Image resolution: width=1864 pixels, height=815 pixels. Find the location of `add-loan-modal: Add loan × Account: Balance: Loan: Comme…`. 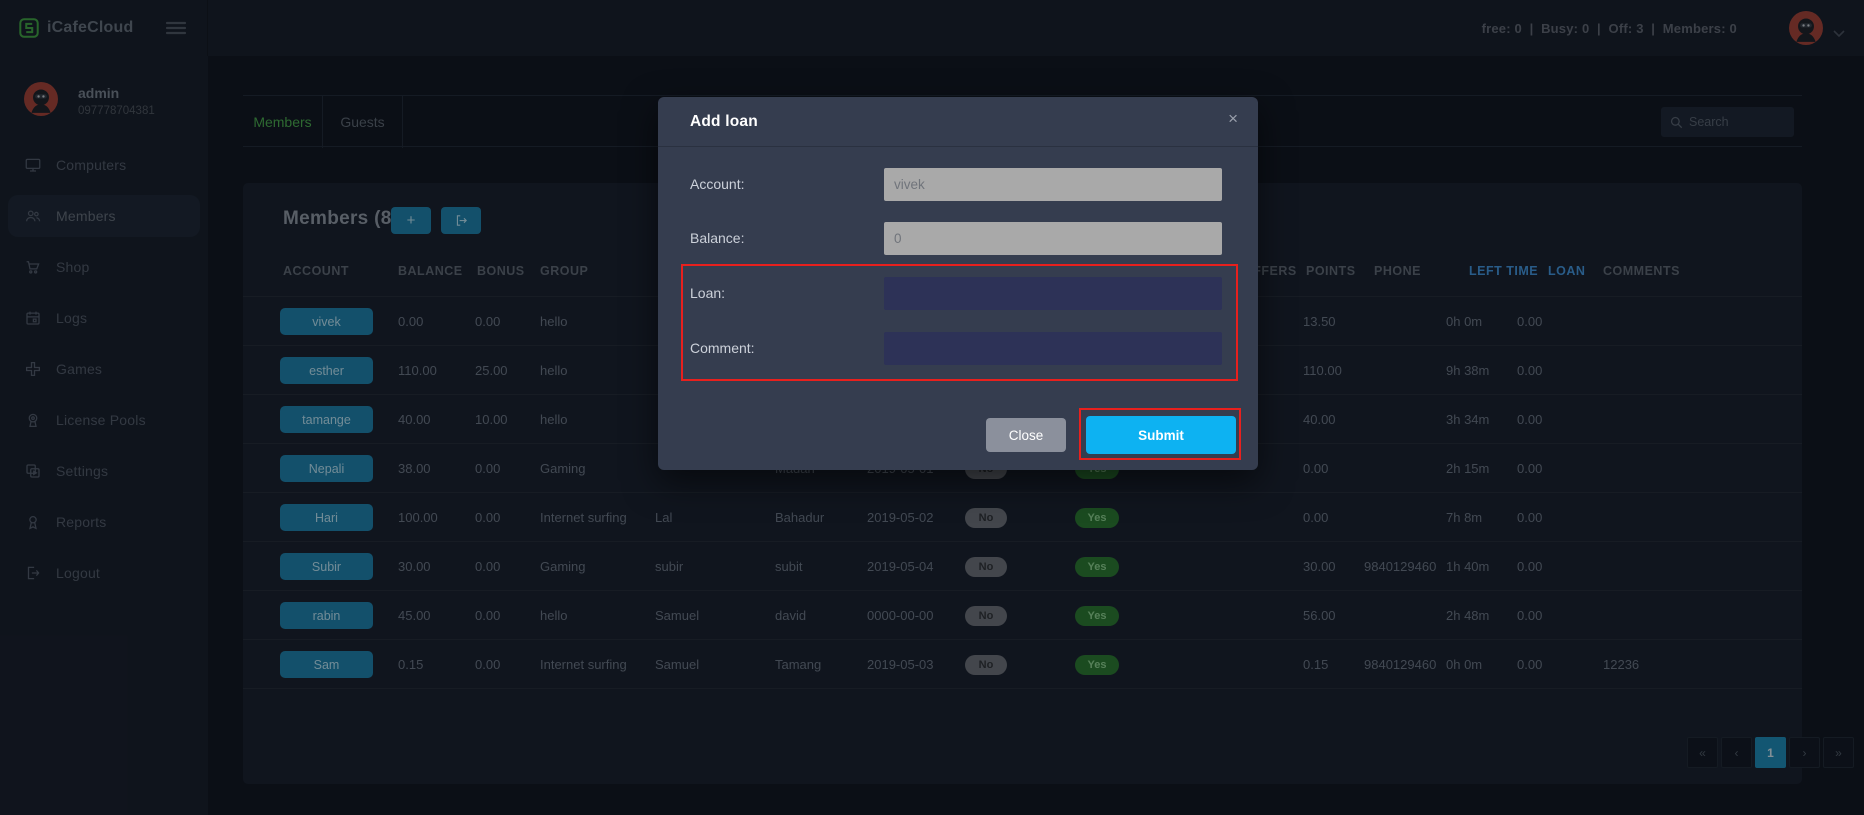

add-loan-modal: Add loan × Account: Balance: Loan: Comme… is located at coordinates (958, 283).